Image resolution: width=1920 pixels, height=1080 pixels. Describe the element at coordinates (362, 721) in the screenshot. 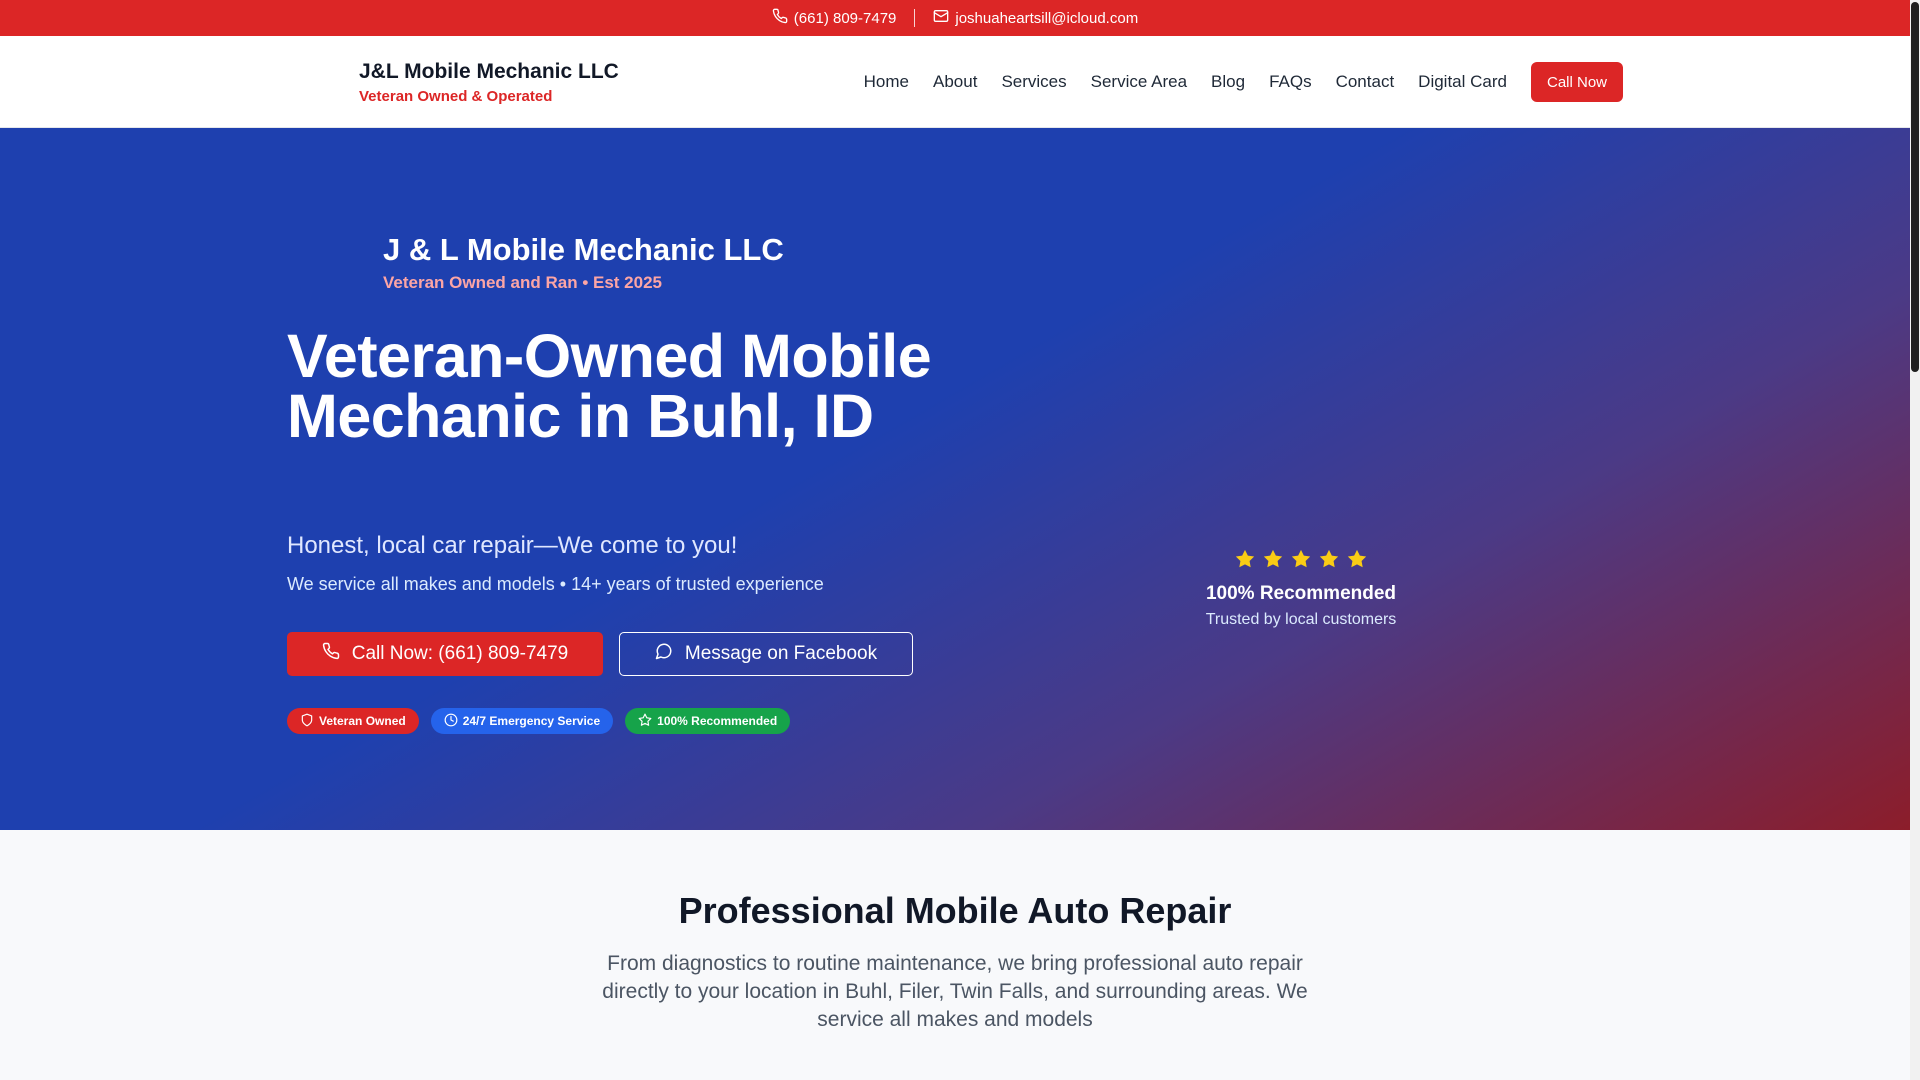

I see `badge-label: Veteran Owned` at that location.